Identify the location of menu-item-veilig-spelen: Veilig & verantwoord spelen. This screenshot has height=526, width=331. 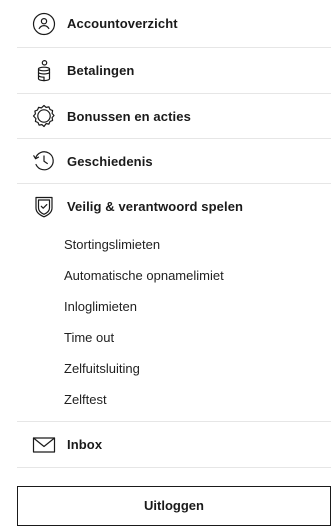
(174, 206).